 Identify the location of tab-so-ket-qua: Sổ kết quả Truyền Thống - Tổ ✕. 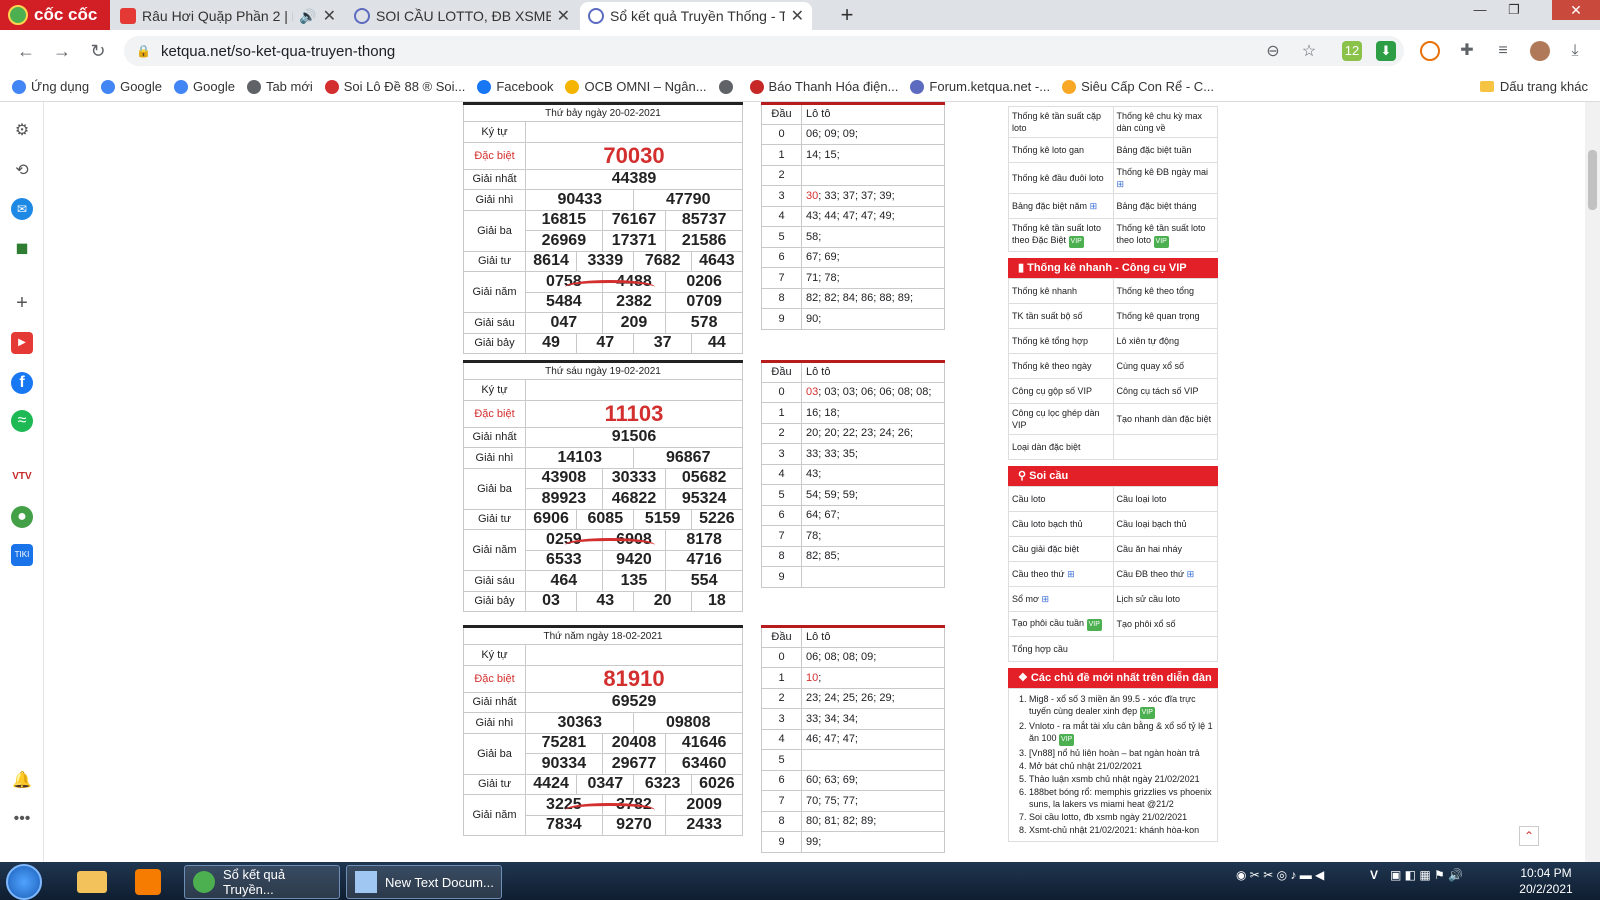
(696, 16).